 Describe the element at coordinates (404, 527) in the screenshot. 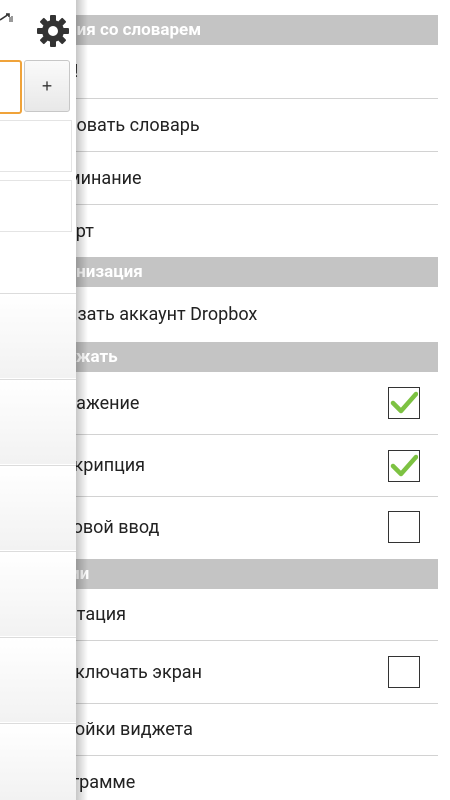

I see `voice-input-checkbox` at that location.